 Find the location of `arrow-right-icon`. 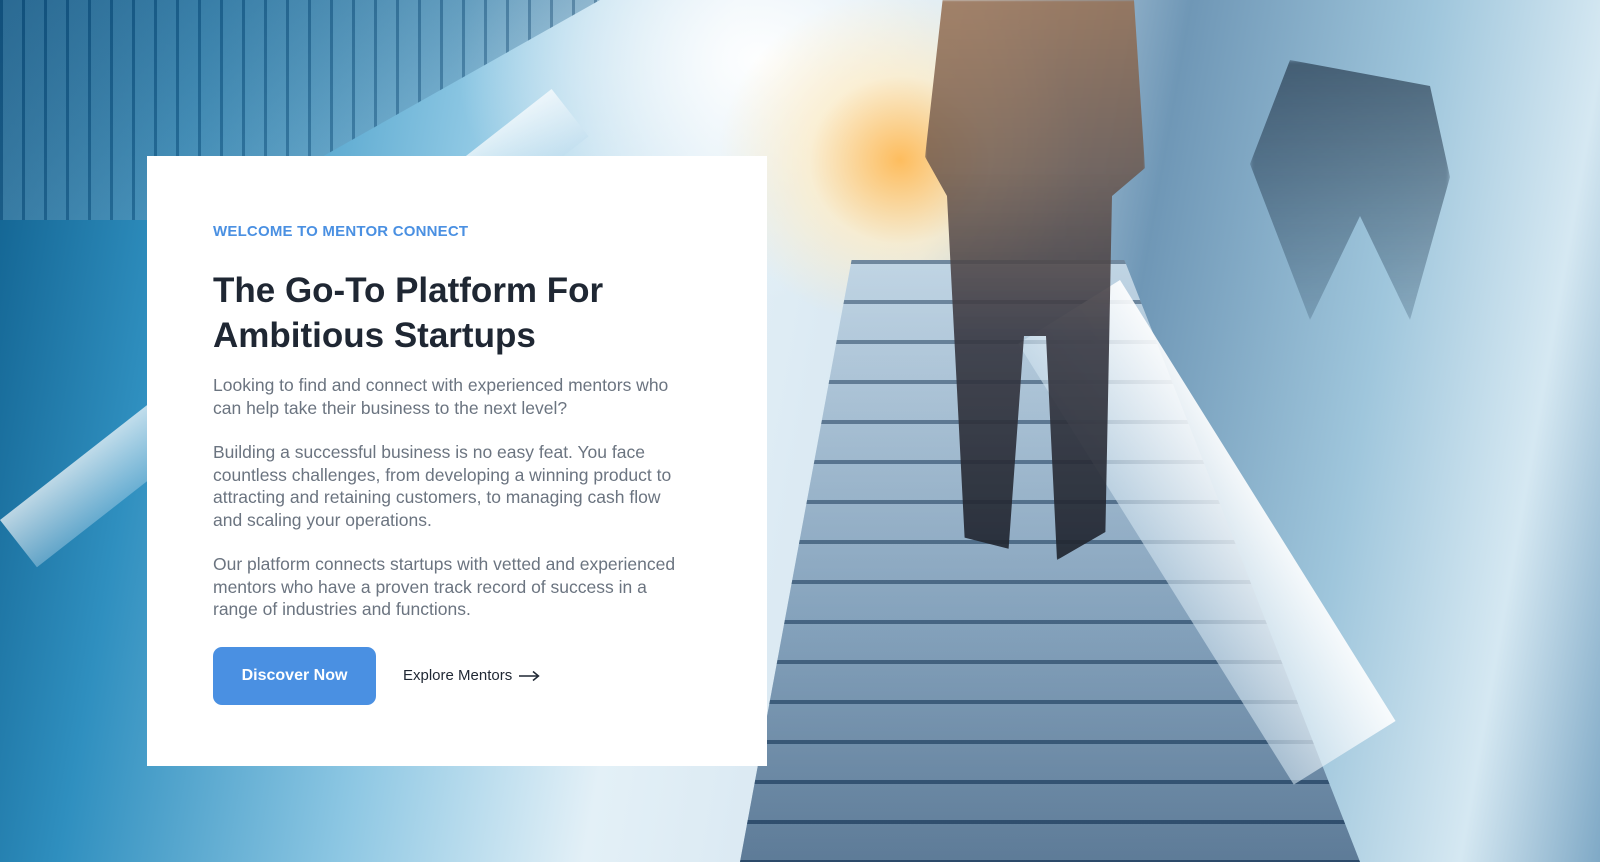

arrow-right-icon is located at coordinates (529, 675).